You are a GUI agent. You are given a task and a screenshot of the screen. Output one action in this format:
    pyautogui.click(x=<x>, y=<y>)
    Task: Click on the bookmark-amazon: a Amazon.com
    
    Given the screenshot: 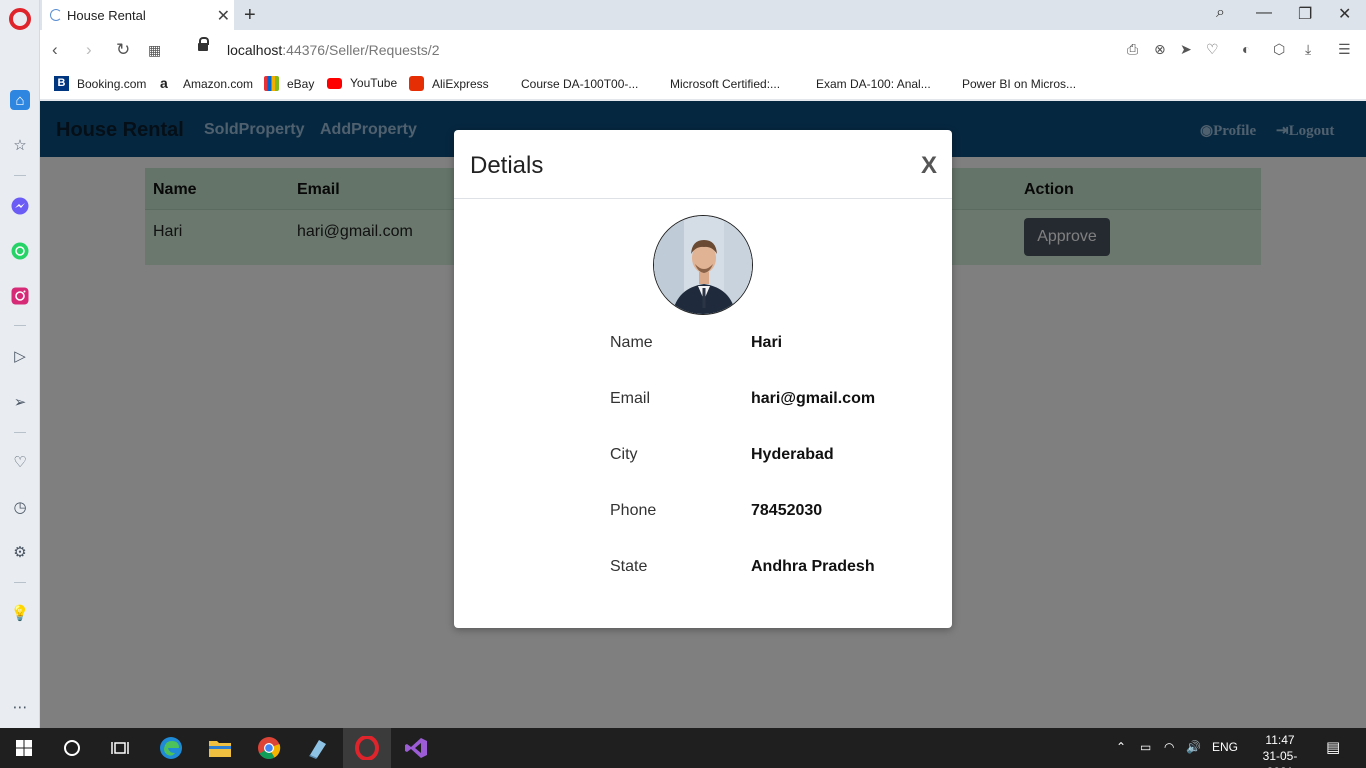 What is the action you would take?
    pyautogui.click(x=206, y=83)
    